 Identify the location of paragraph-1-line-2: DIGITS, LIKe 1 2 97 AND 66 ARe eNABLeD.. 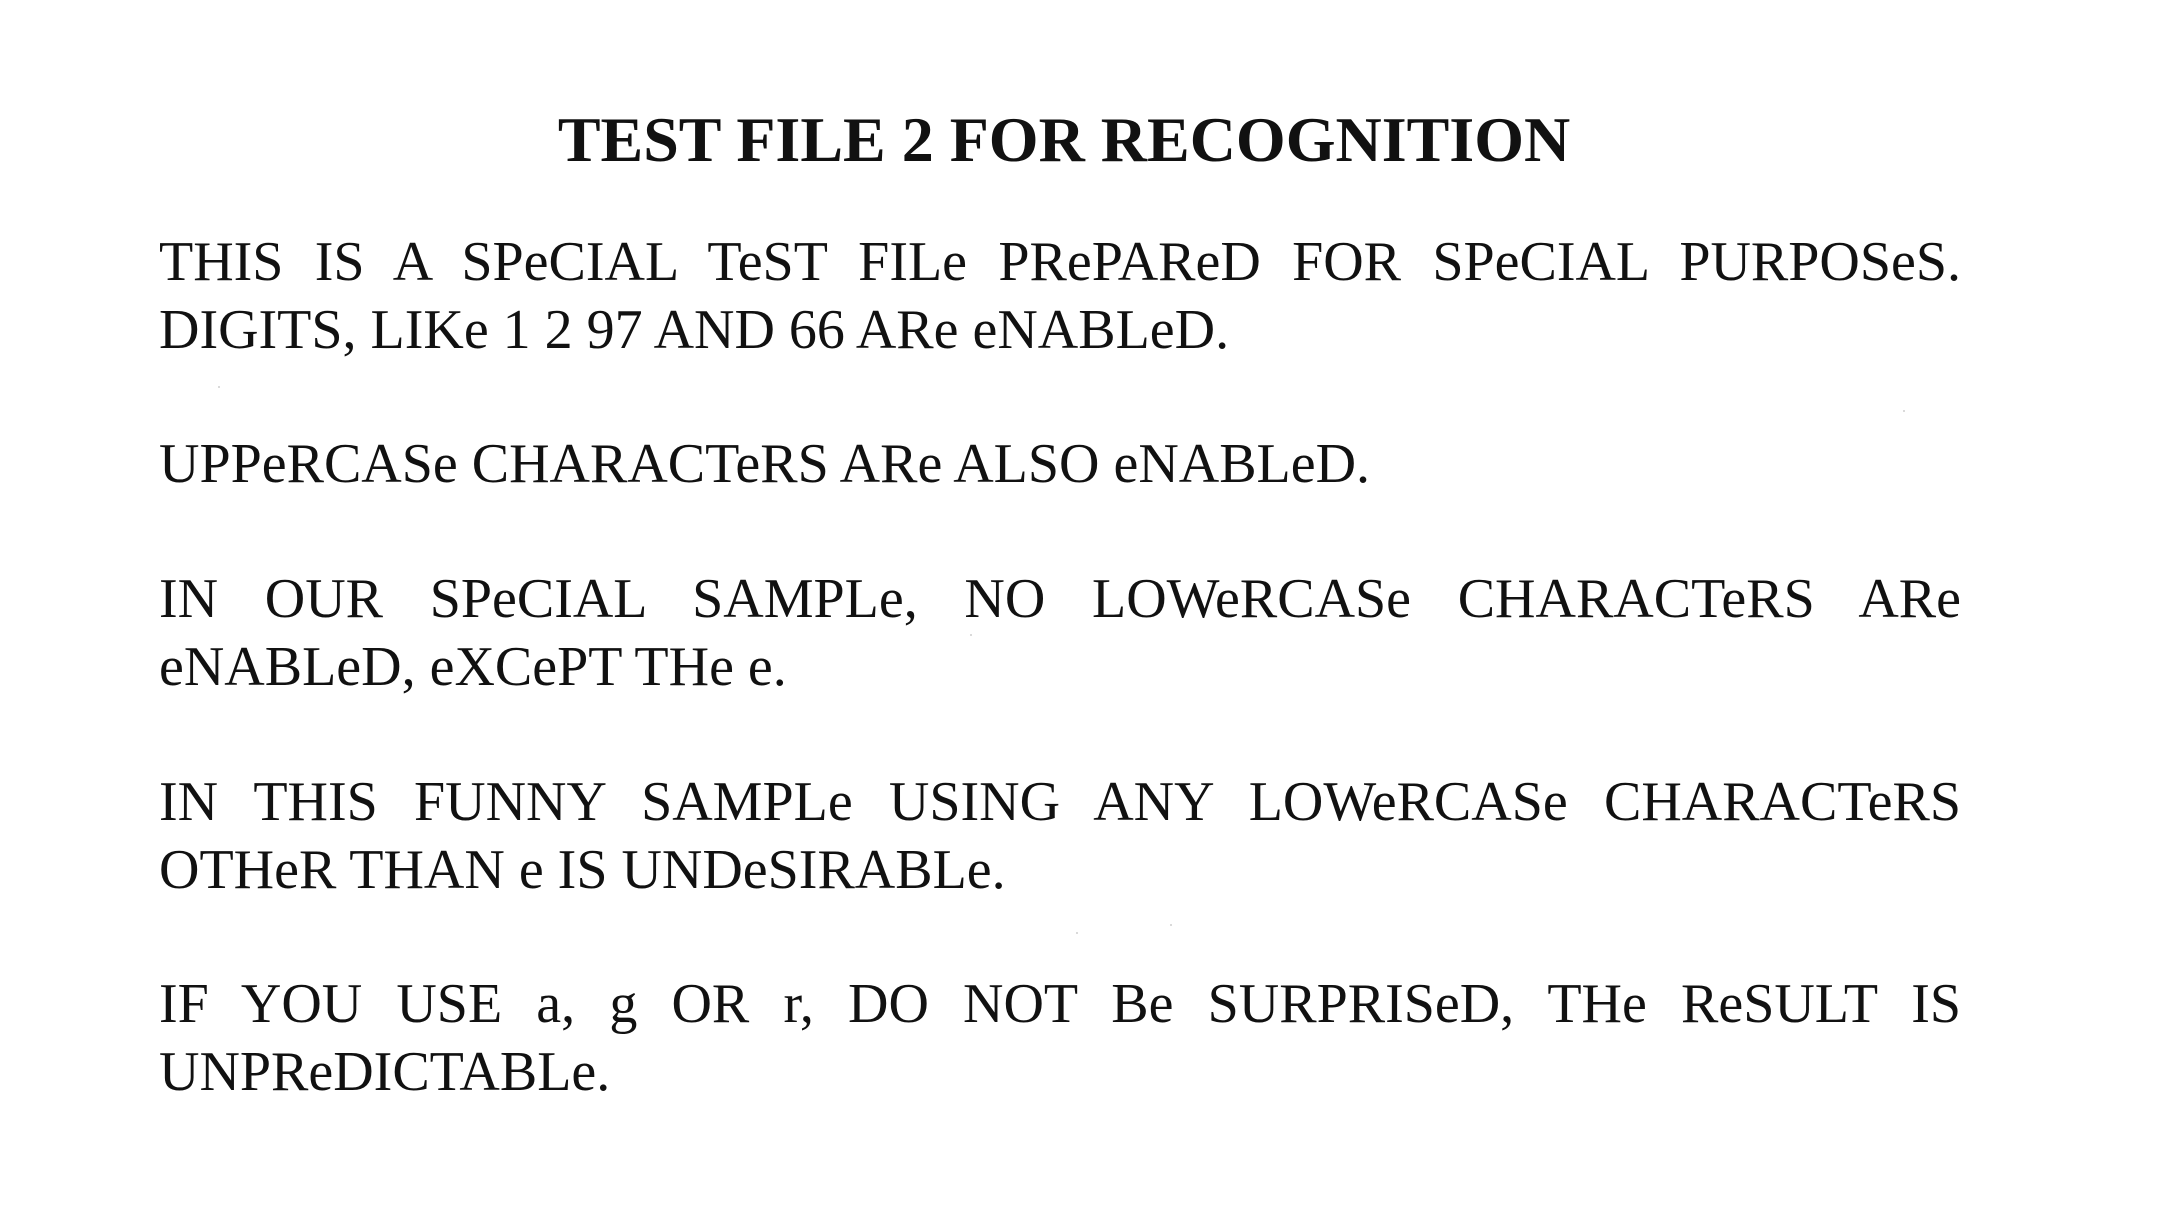
(694, 330).